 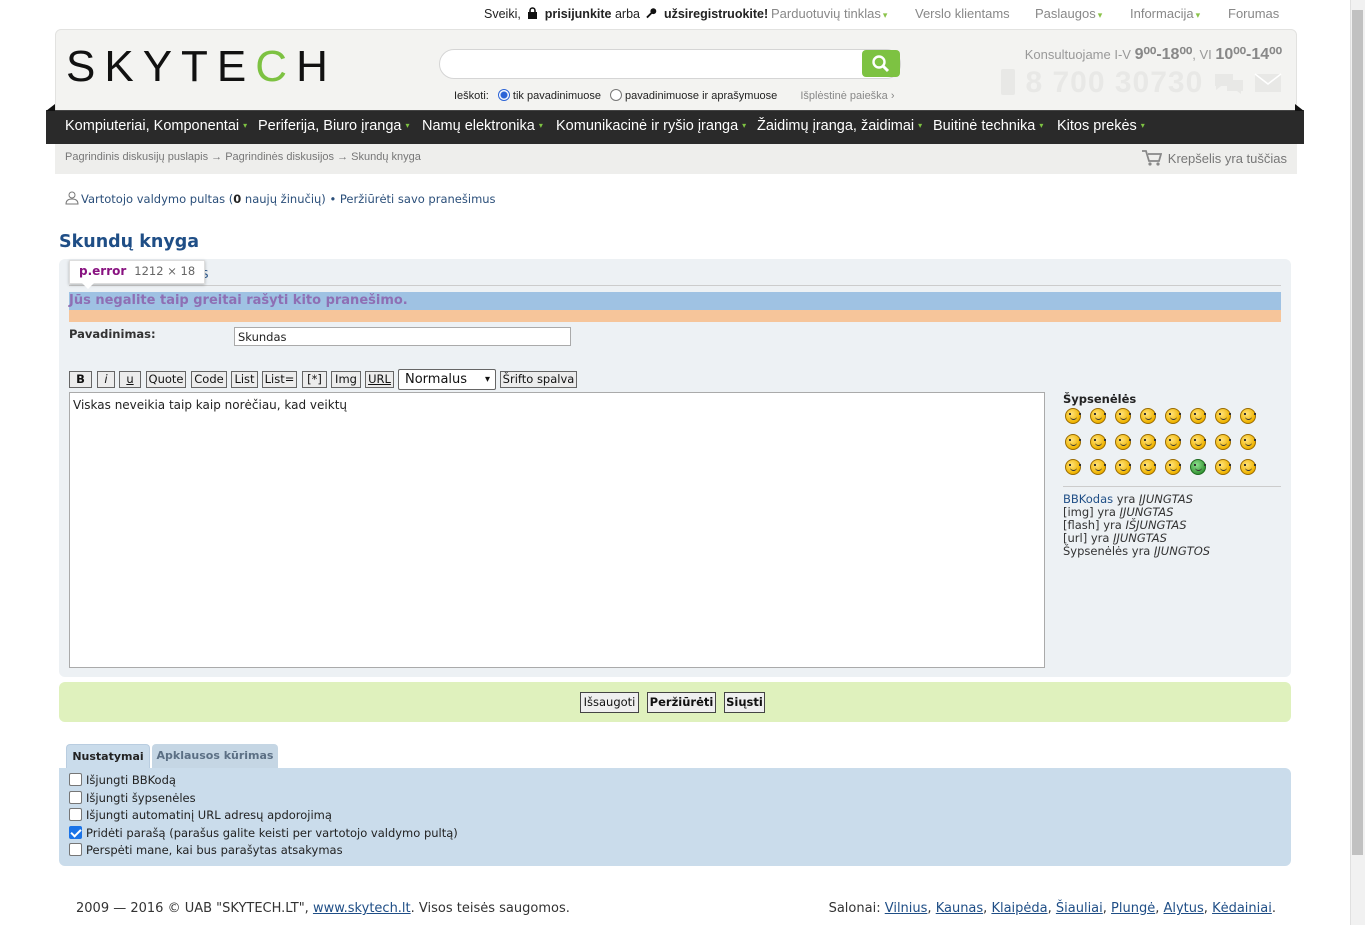 What do you see at coordinates (1198, 467) in the screenshot?
I see `green-icon` at bounding box center [1198, 467].